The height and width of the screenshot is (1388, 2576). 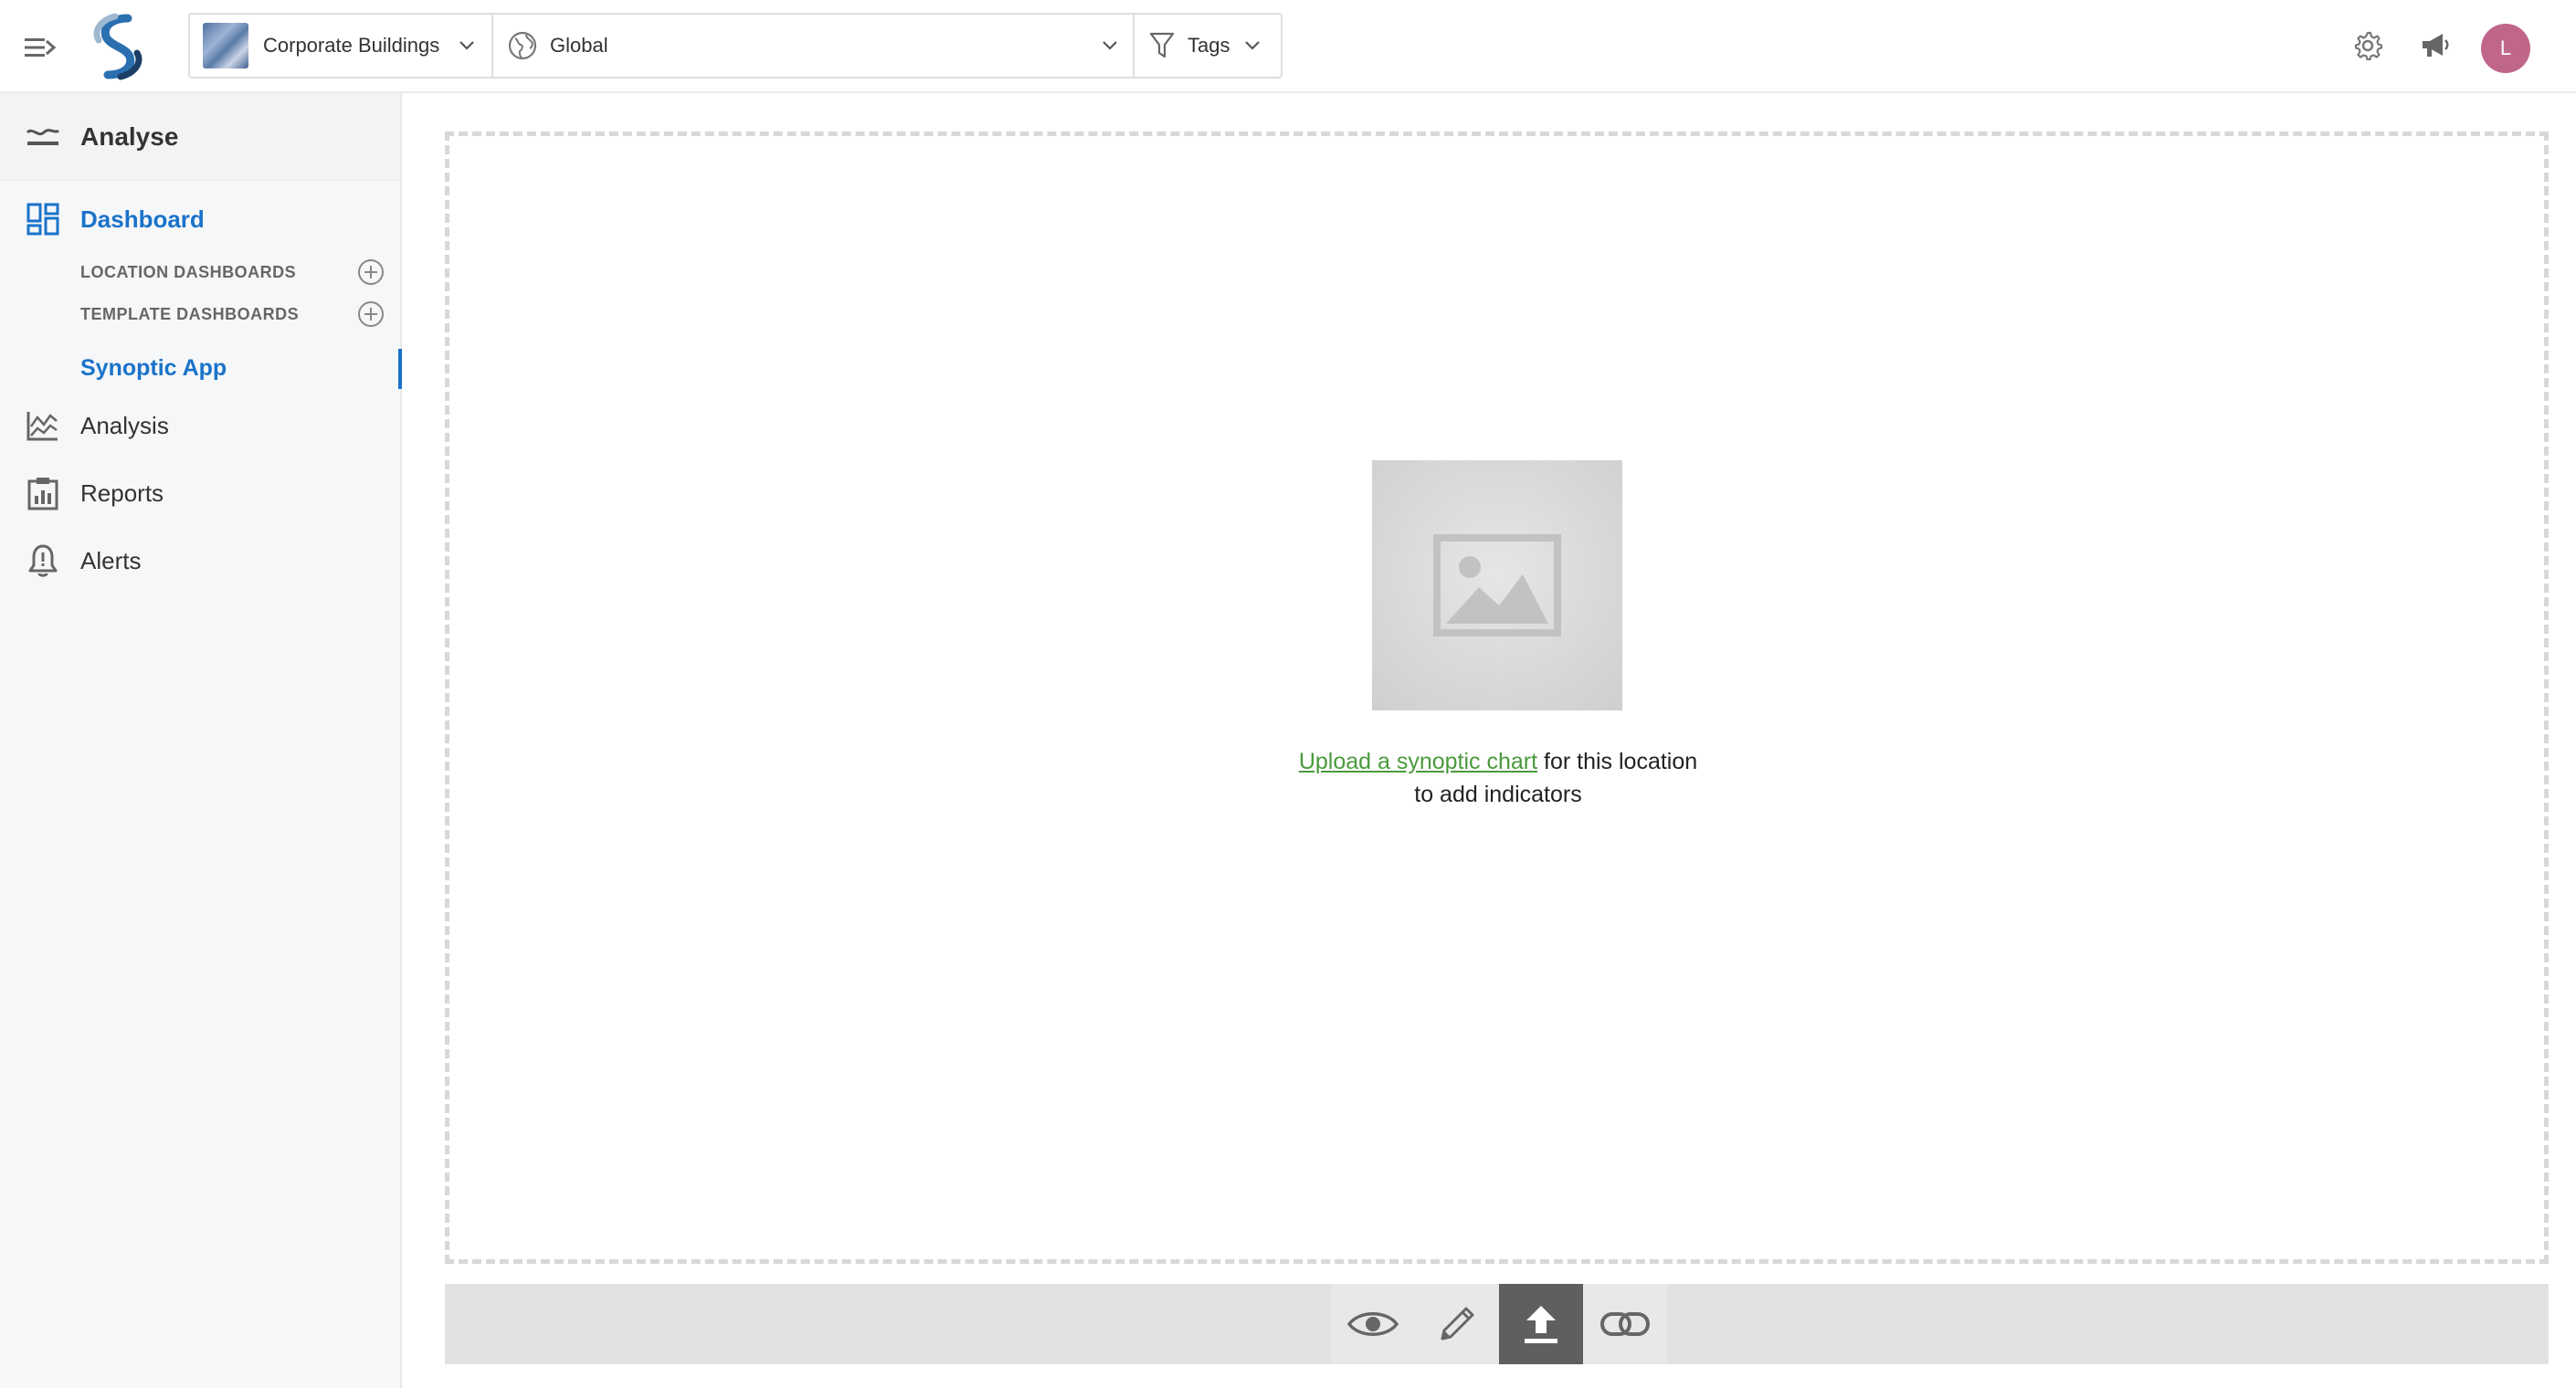 I want to click on mode-button-group, so click(x=1499, y=1324).